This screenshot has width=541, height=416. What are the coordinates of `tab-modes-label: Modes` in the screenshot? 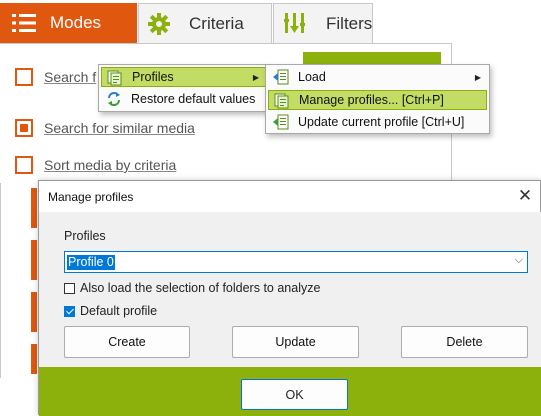 It's located at (76, 22).